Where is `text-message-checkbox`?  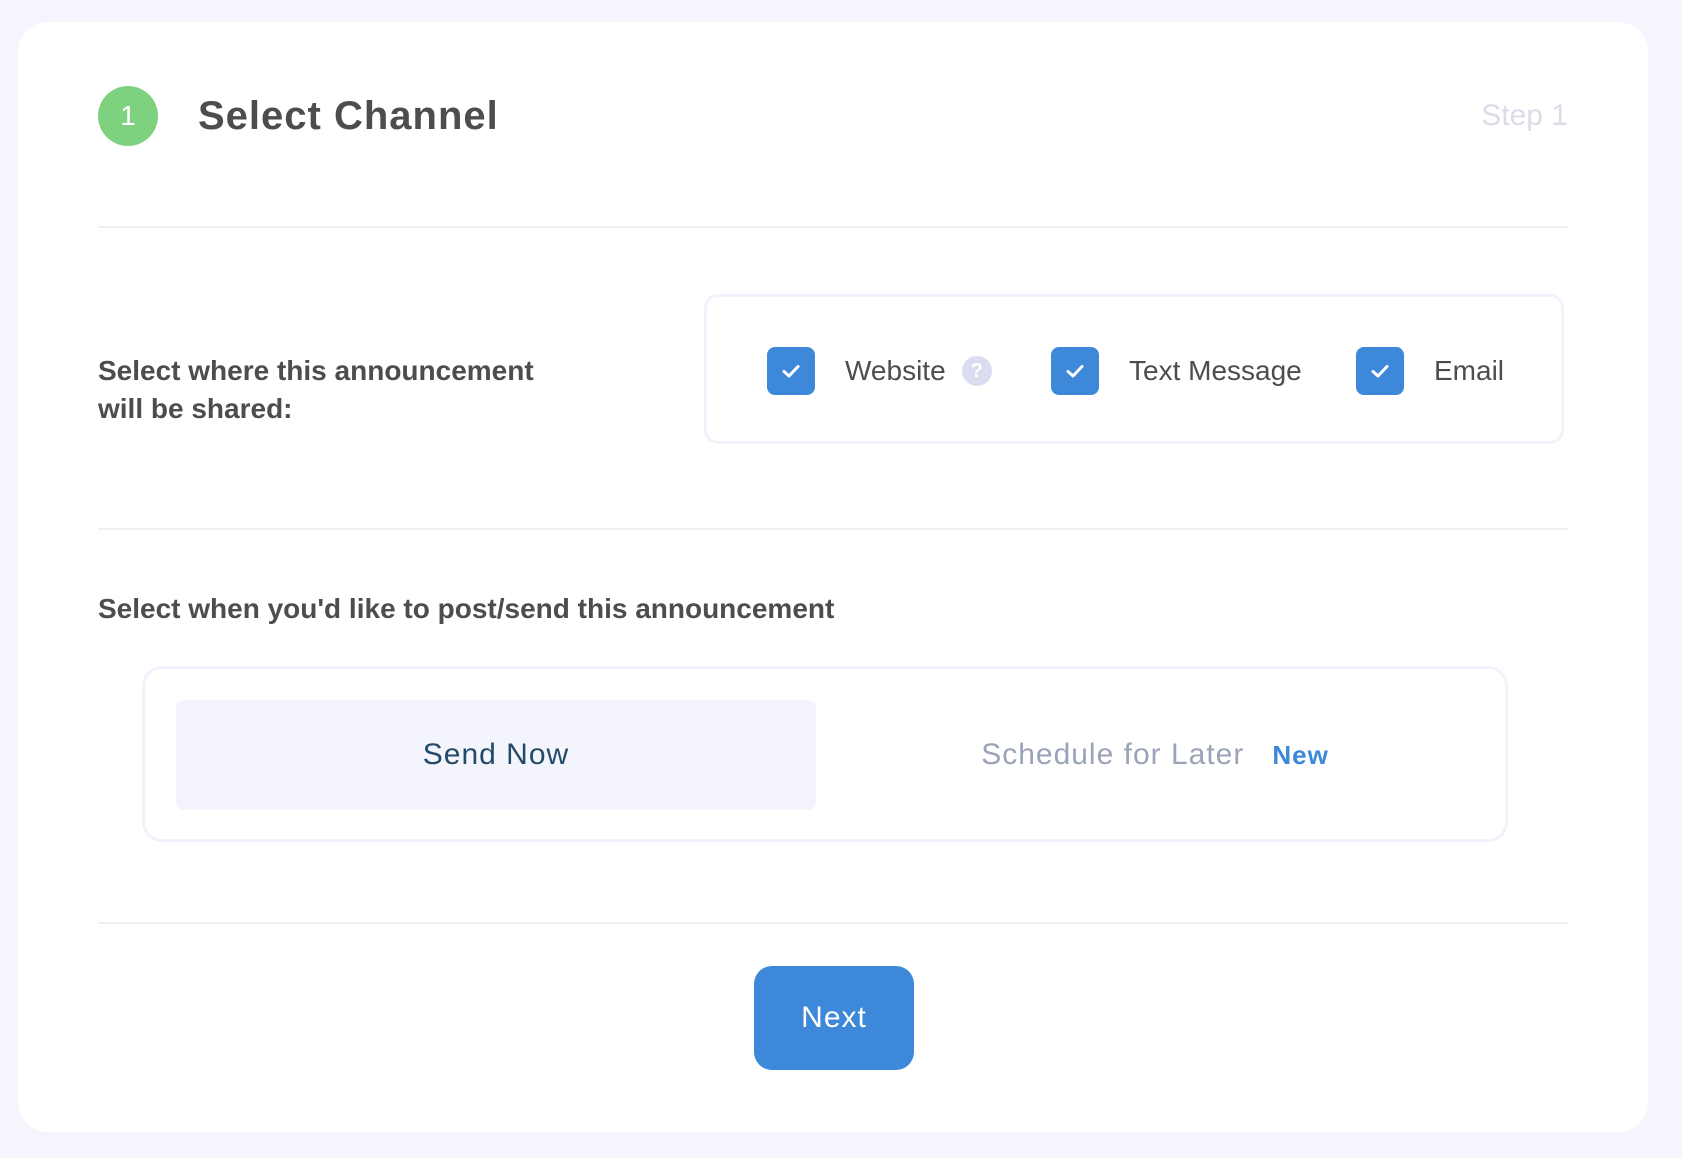 text-message-checkbox is located at coordinates (1075, 371).